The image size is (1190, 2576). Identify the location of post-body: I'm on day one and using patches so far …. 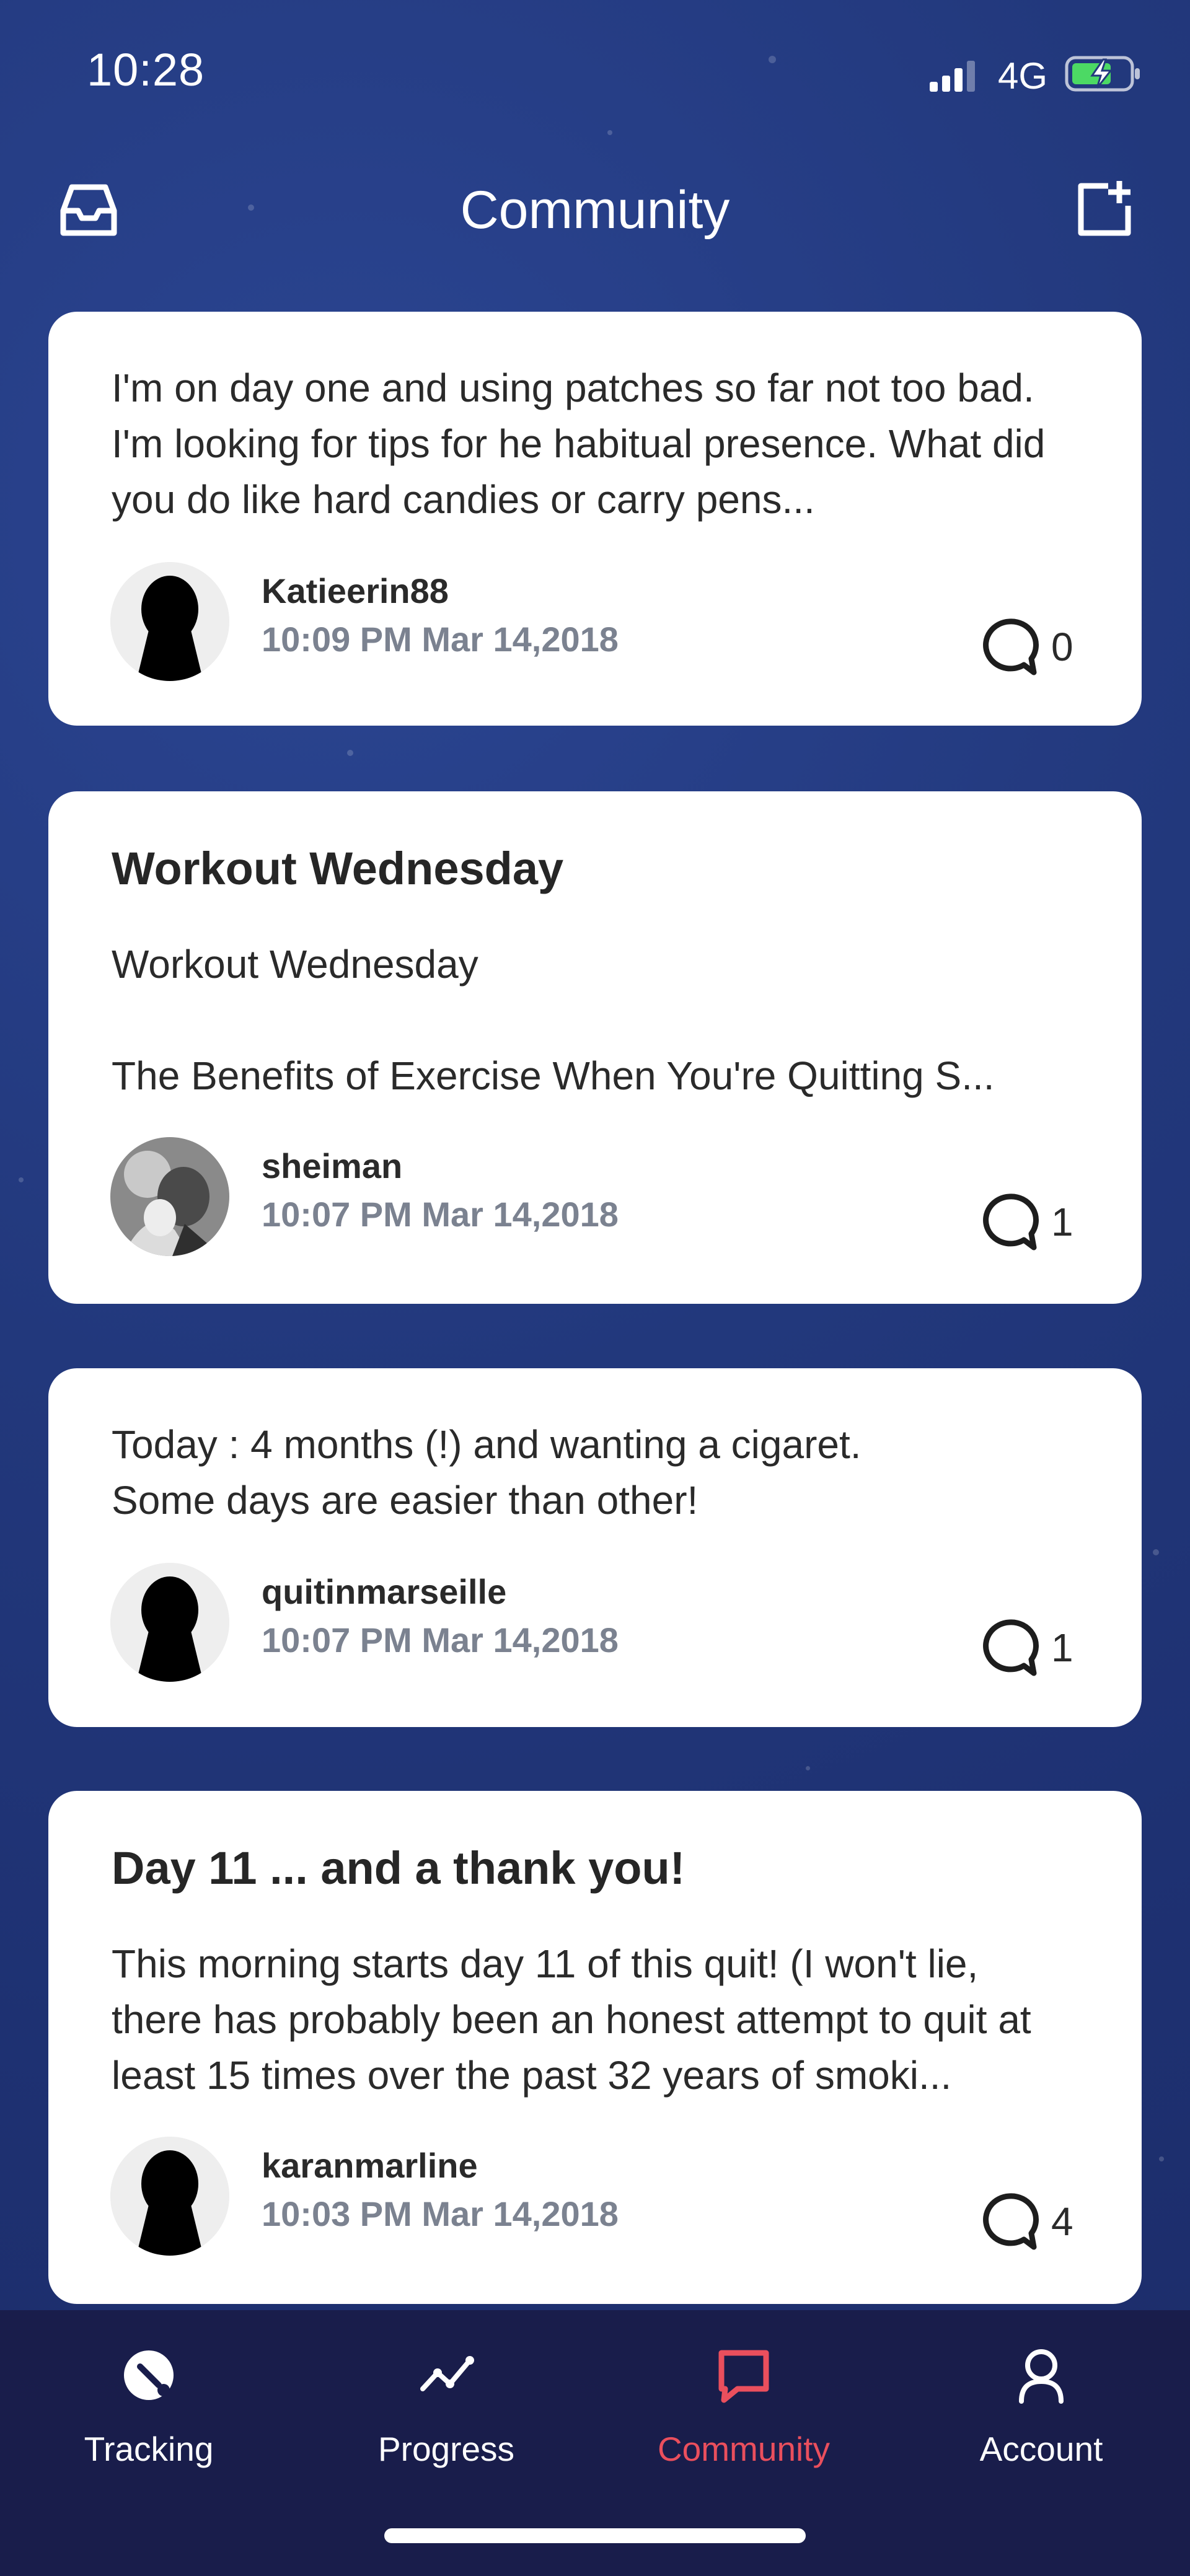
(579, 444).